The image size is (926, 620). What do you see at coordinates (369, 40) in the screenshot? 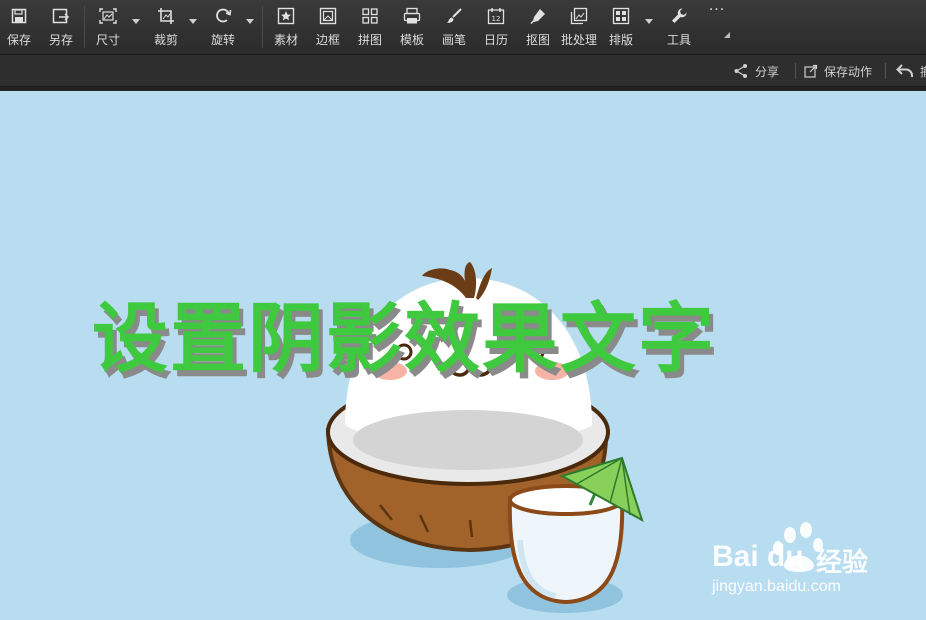
I see `collage-label: 拼图` at bounding box center [369, 40].